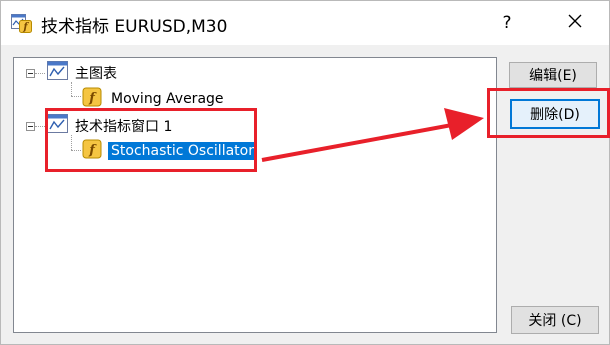 The height and width of the screenshot is (345, 610). Describe the element at coordinates (372, 135) in the screenshot. I see `annotation-arrow` at that location.